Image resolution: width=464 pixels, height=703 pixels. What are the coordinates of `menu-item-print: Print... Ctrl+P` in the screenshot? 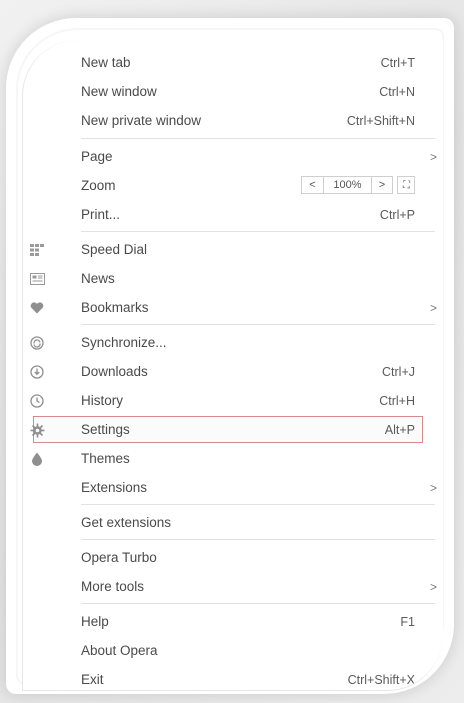 It's located at (233, 214).